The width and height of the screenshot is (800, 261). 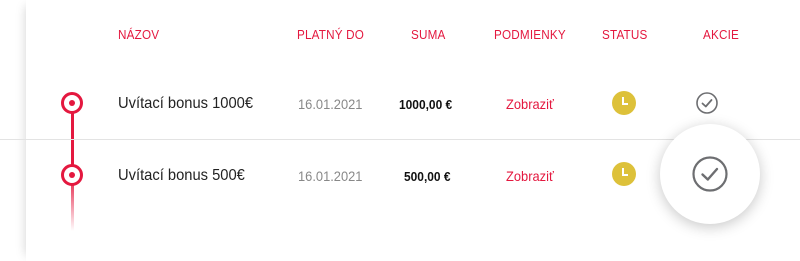 What do you see at coordinates (625, 34) in the screenshot?
I see `header-status: STATUS` at bounding box center [625, 34].